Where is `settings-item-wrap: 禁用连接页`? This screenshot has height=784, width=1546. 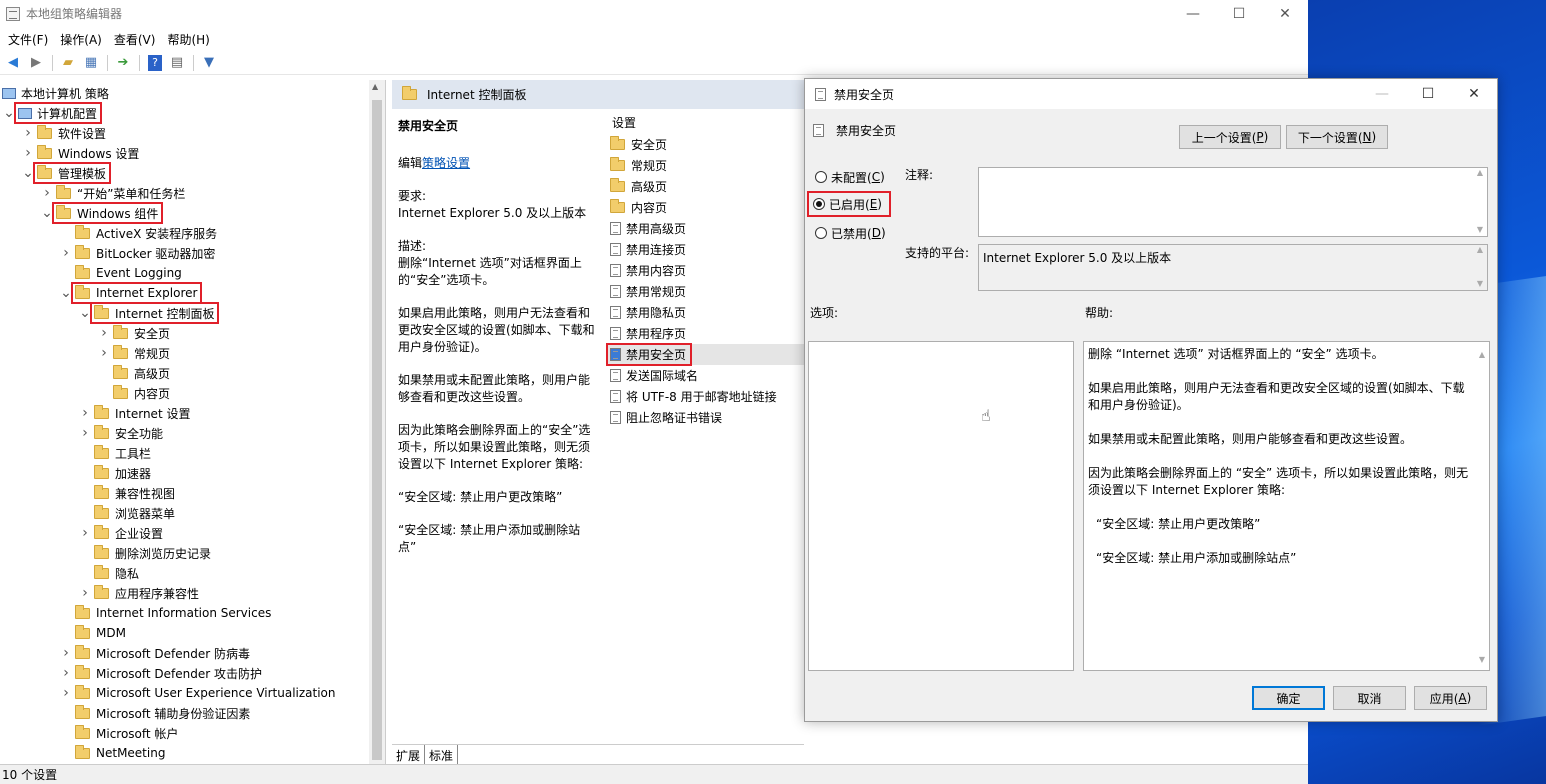
settings-item-wrap: 禁用连接页 is located at coordinates (649, 249).